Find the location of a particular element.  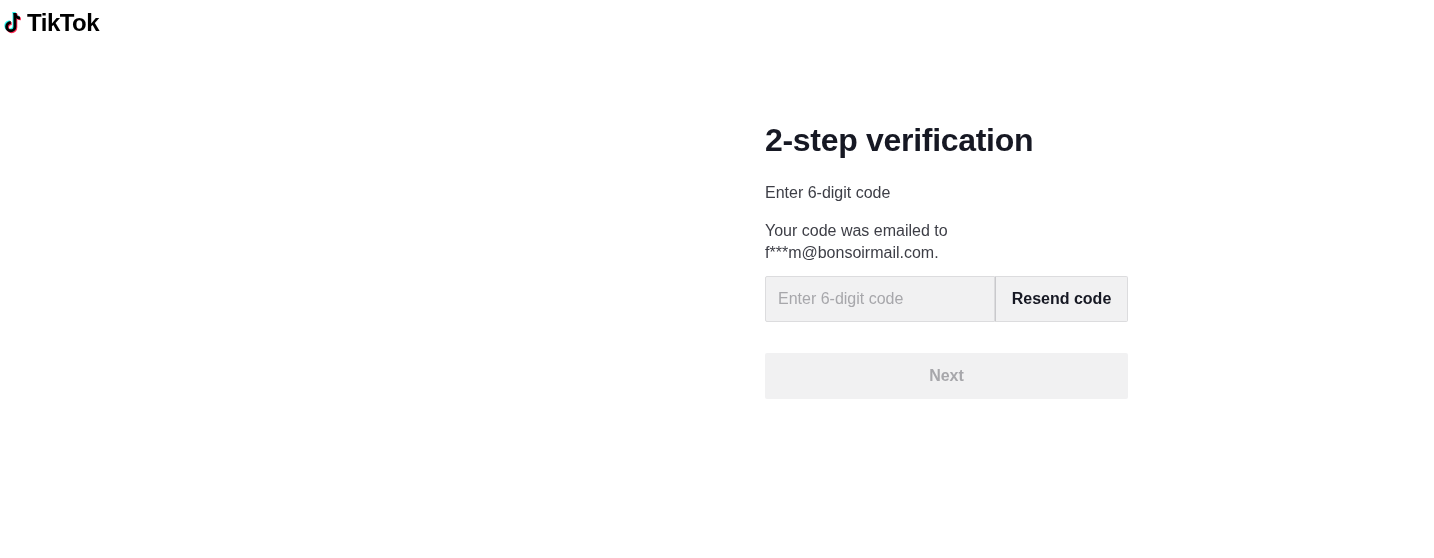

code-label: Enter 6-digit code is located at coordinates (828, 193).